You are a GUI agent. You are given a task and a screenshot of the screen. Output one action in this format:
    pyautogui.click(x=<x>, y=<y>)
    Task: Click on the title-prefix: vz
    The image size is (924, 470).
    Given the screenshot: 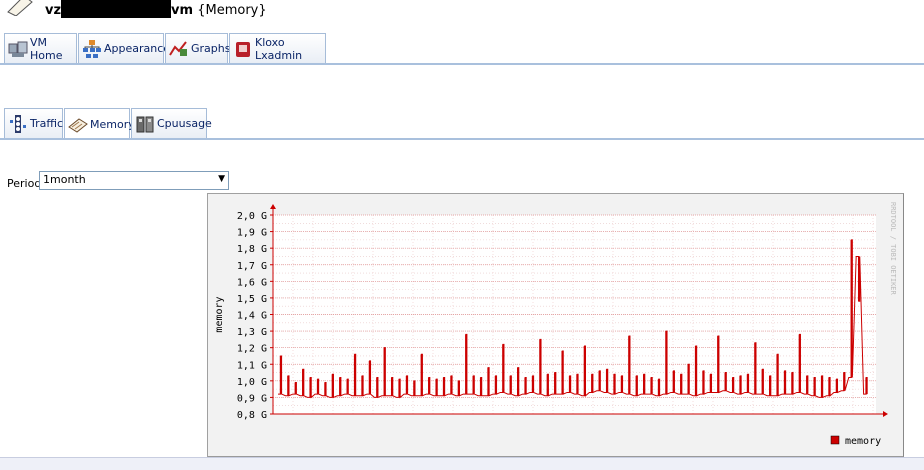 What is the action you would take?
    pyautogui.click(x=53, y=10)
    